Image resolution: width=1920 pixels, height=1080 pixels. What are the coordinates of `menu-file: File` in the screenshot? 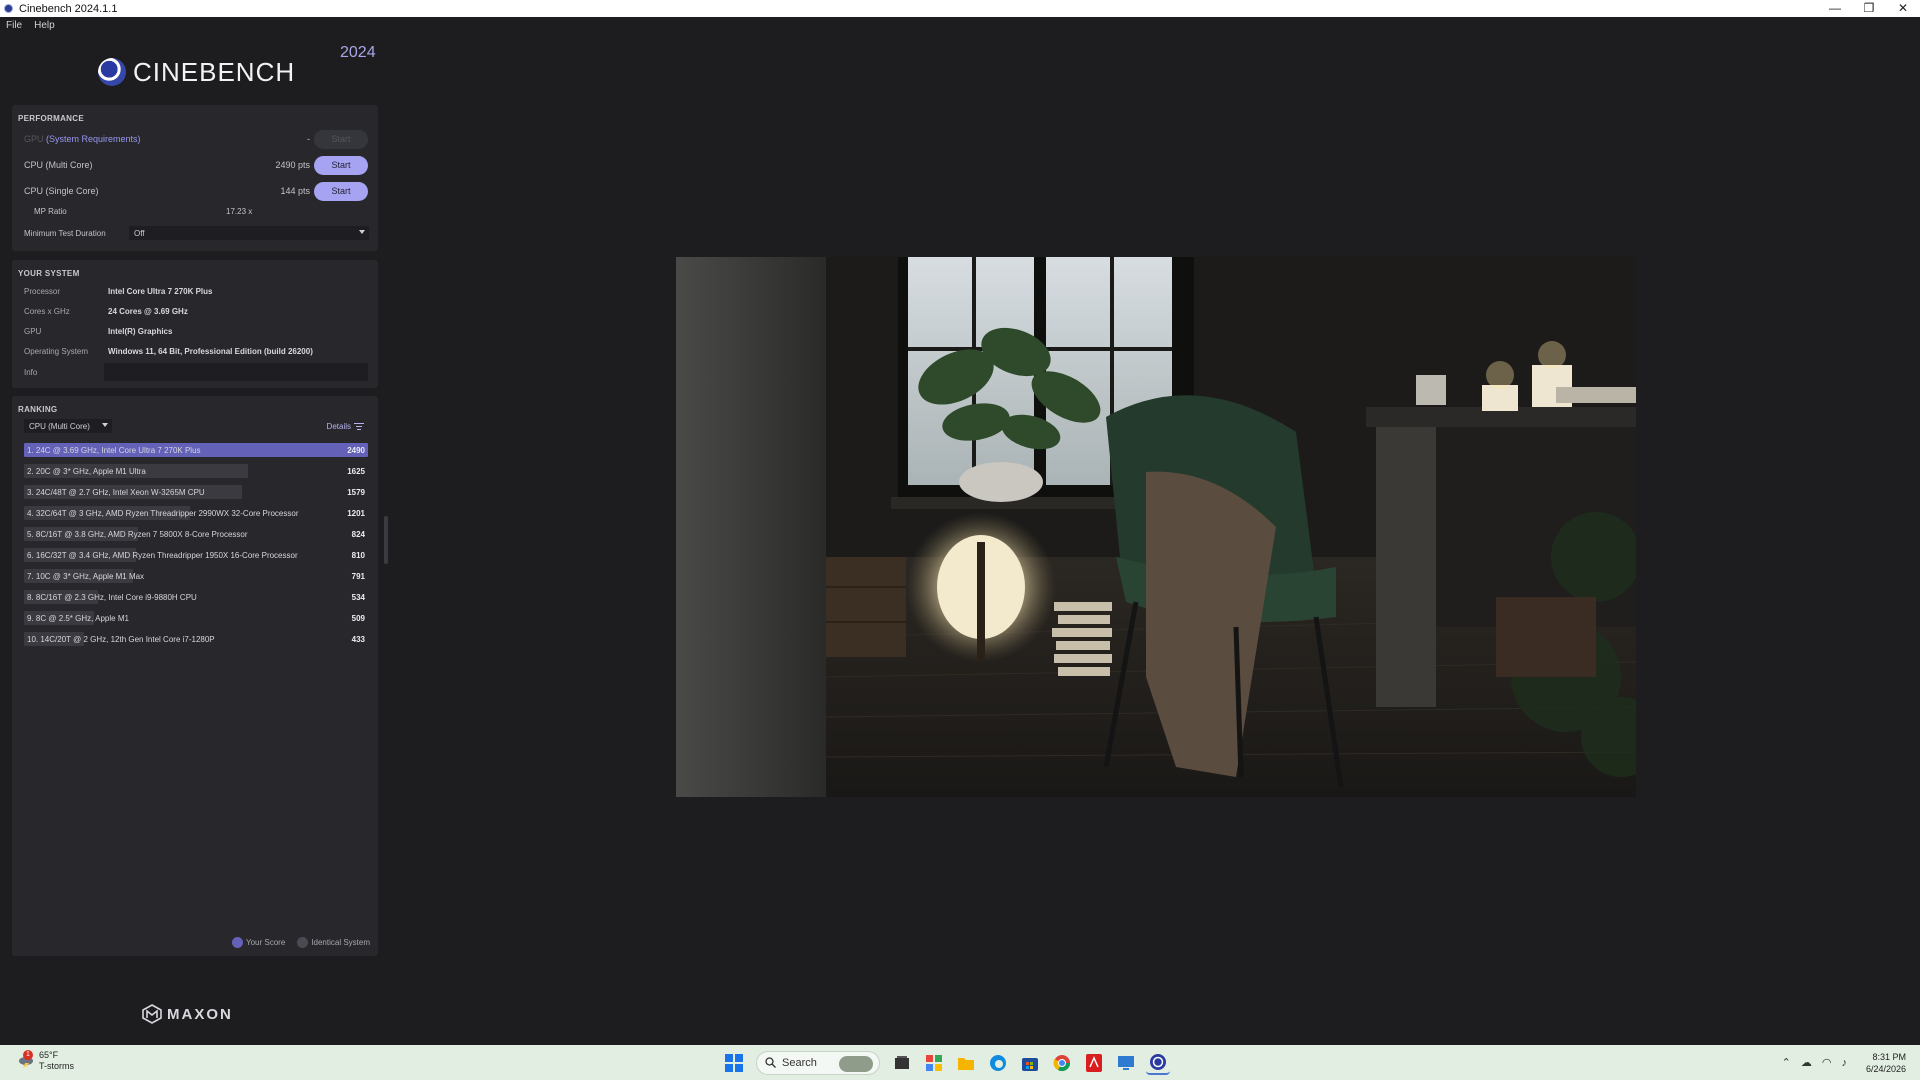 It's located at (14, 25).